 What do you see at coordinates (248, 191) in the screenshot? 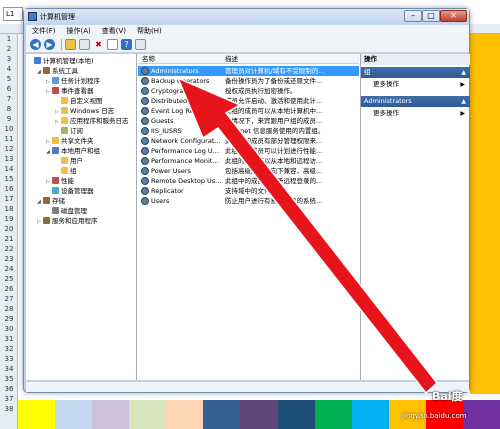
I see `list-row: Replicator 支持域中的文件复制` at bounding box center [248, 191].